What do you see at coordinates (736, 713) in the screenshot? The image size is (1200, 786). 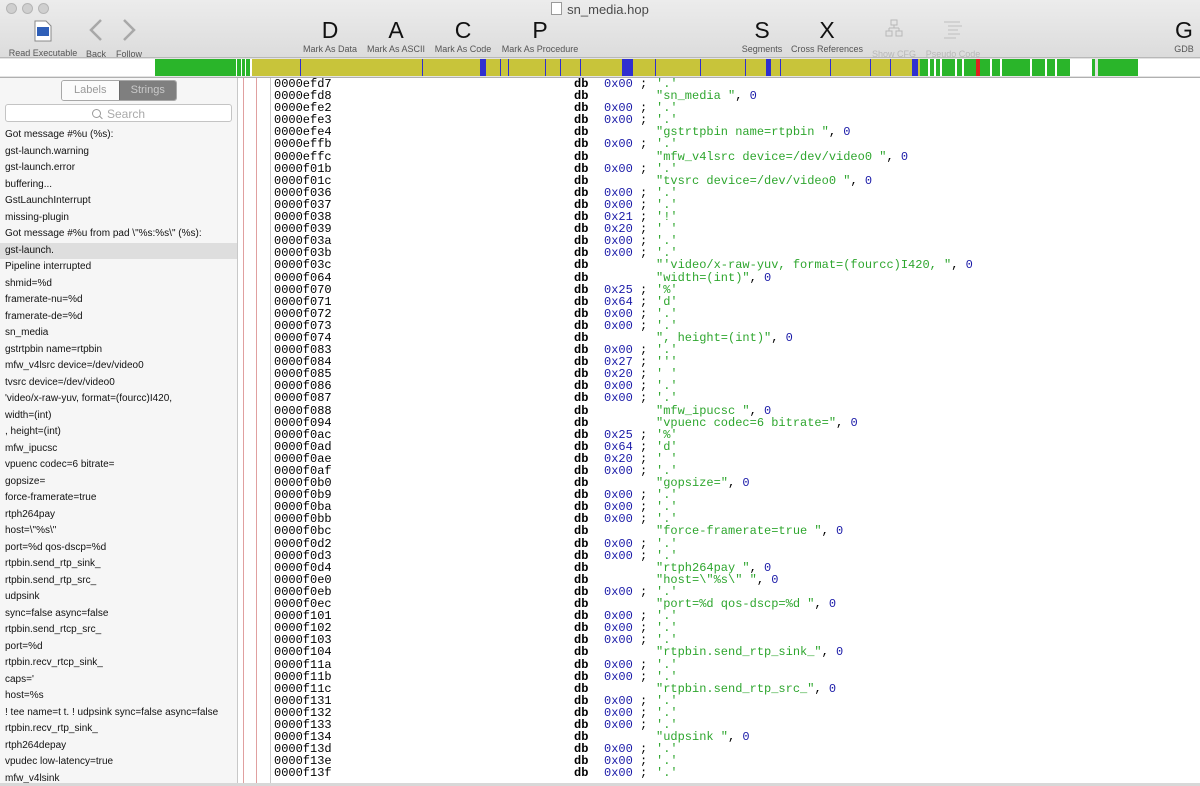 I see `listing-row: 0000f132 db 0x00; '.'` at bounding box center [736, 713].